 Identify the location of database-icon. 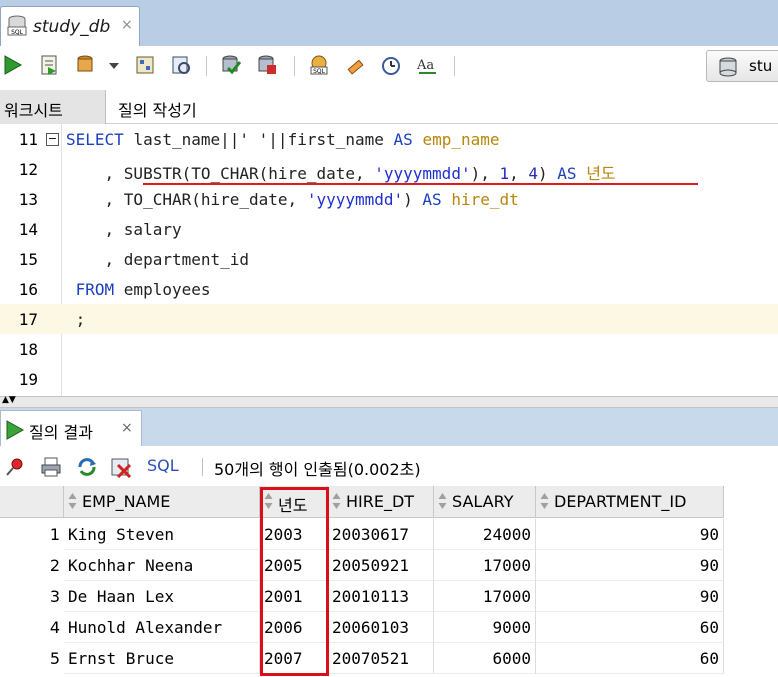
(728, 67).